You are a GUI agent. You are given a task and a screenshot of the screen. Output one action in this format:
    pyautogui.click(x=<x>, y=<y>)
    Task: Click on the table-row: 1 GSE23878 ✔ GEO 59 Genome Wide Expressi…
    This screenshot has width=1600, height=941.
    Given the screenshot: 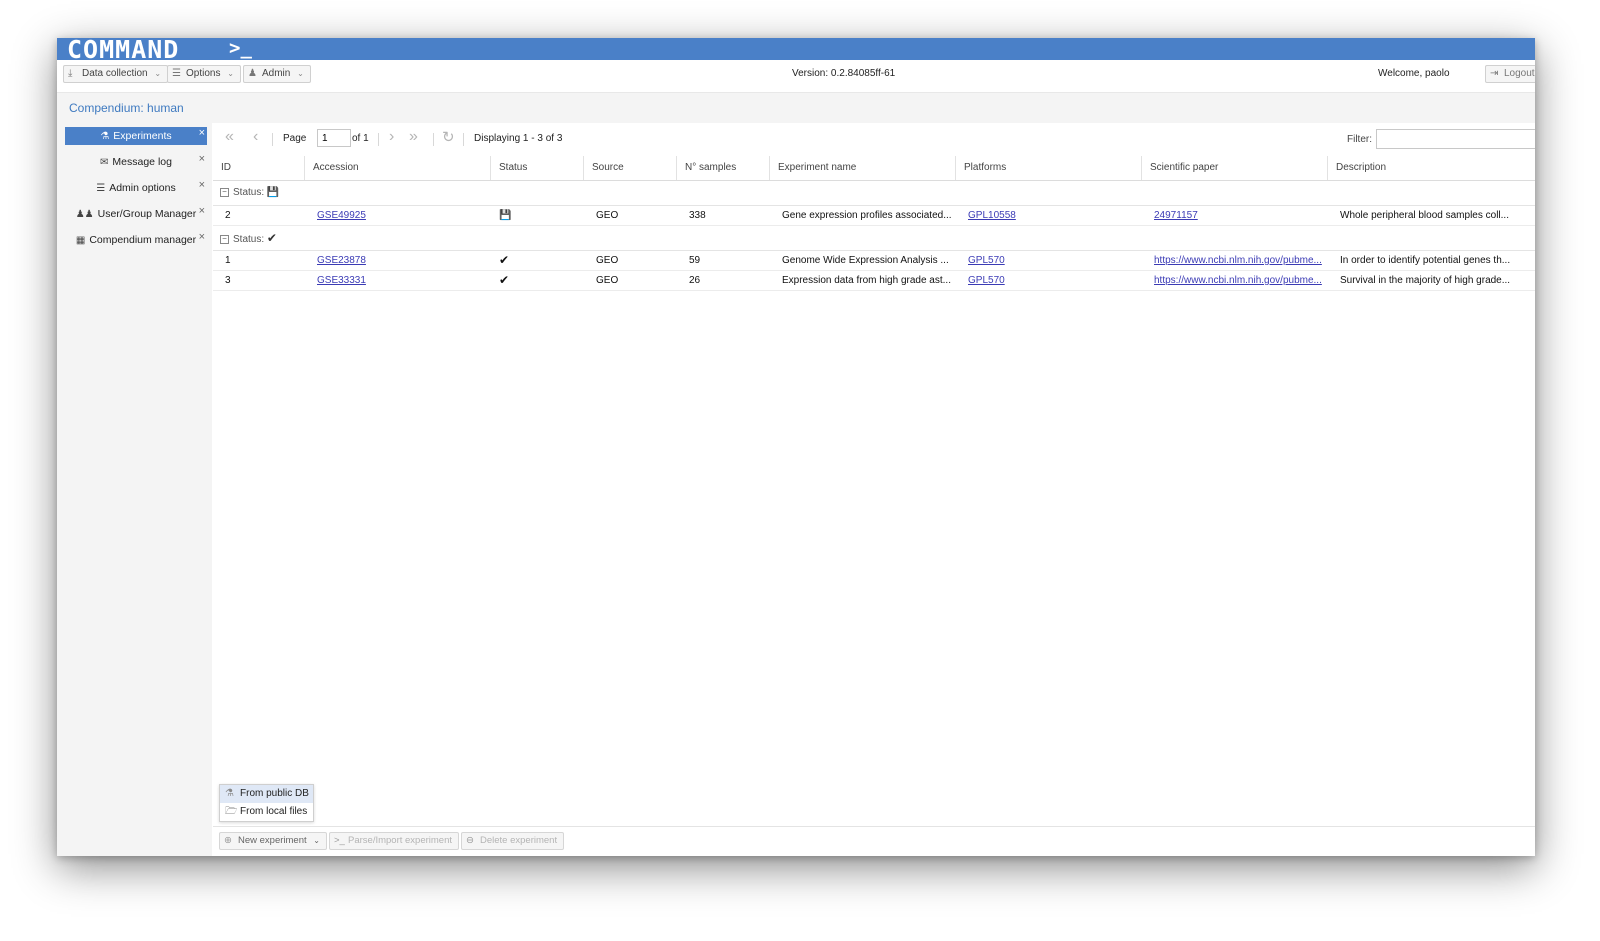 What is the action you would take?
    pyautogui.click(x=874, y=261)
    